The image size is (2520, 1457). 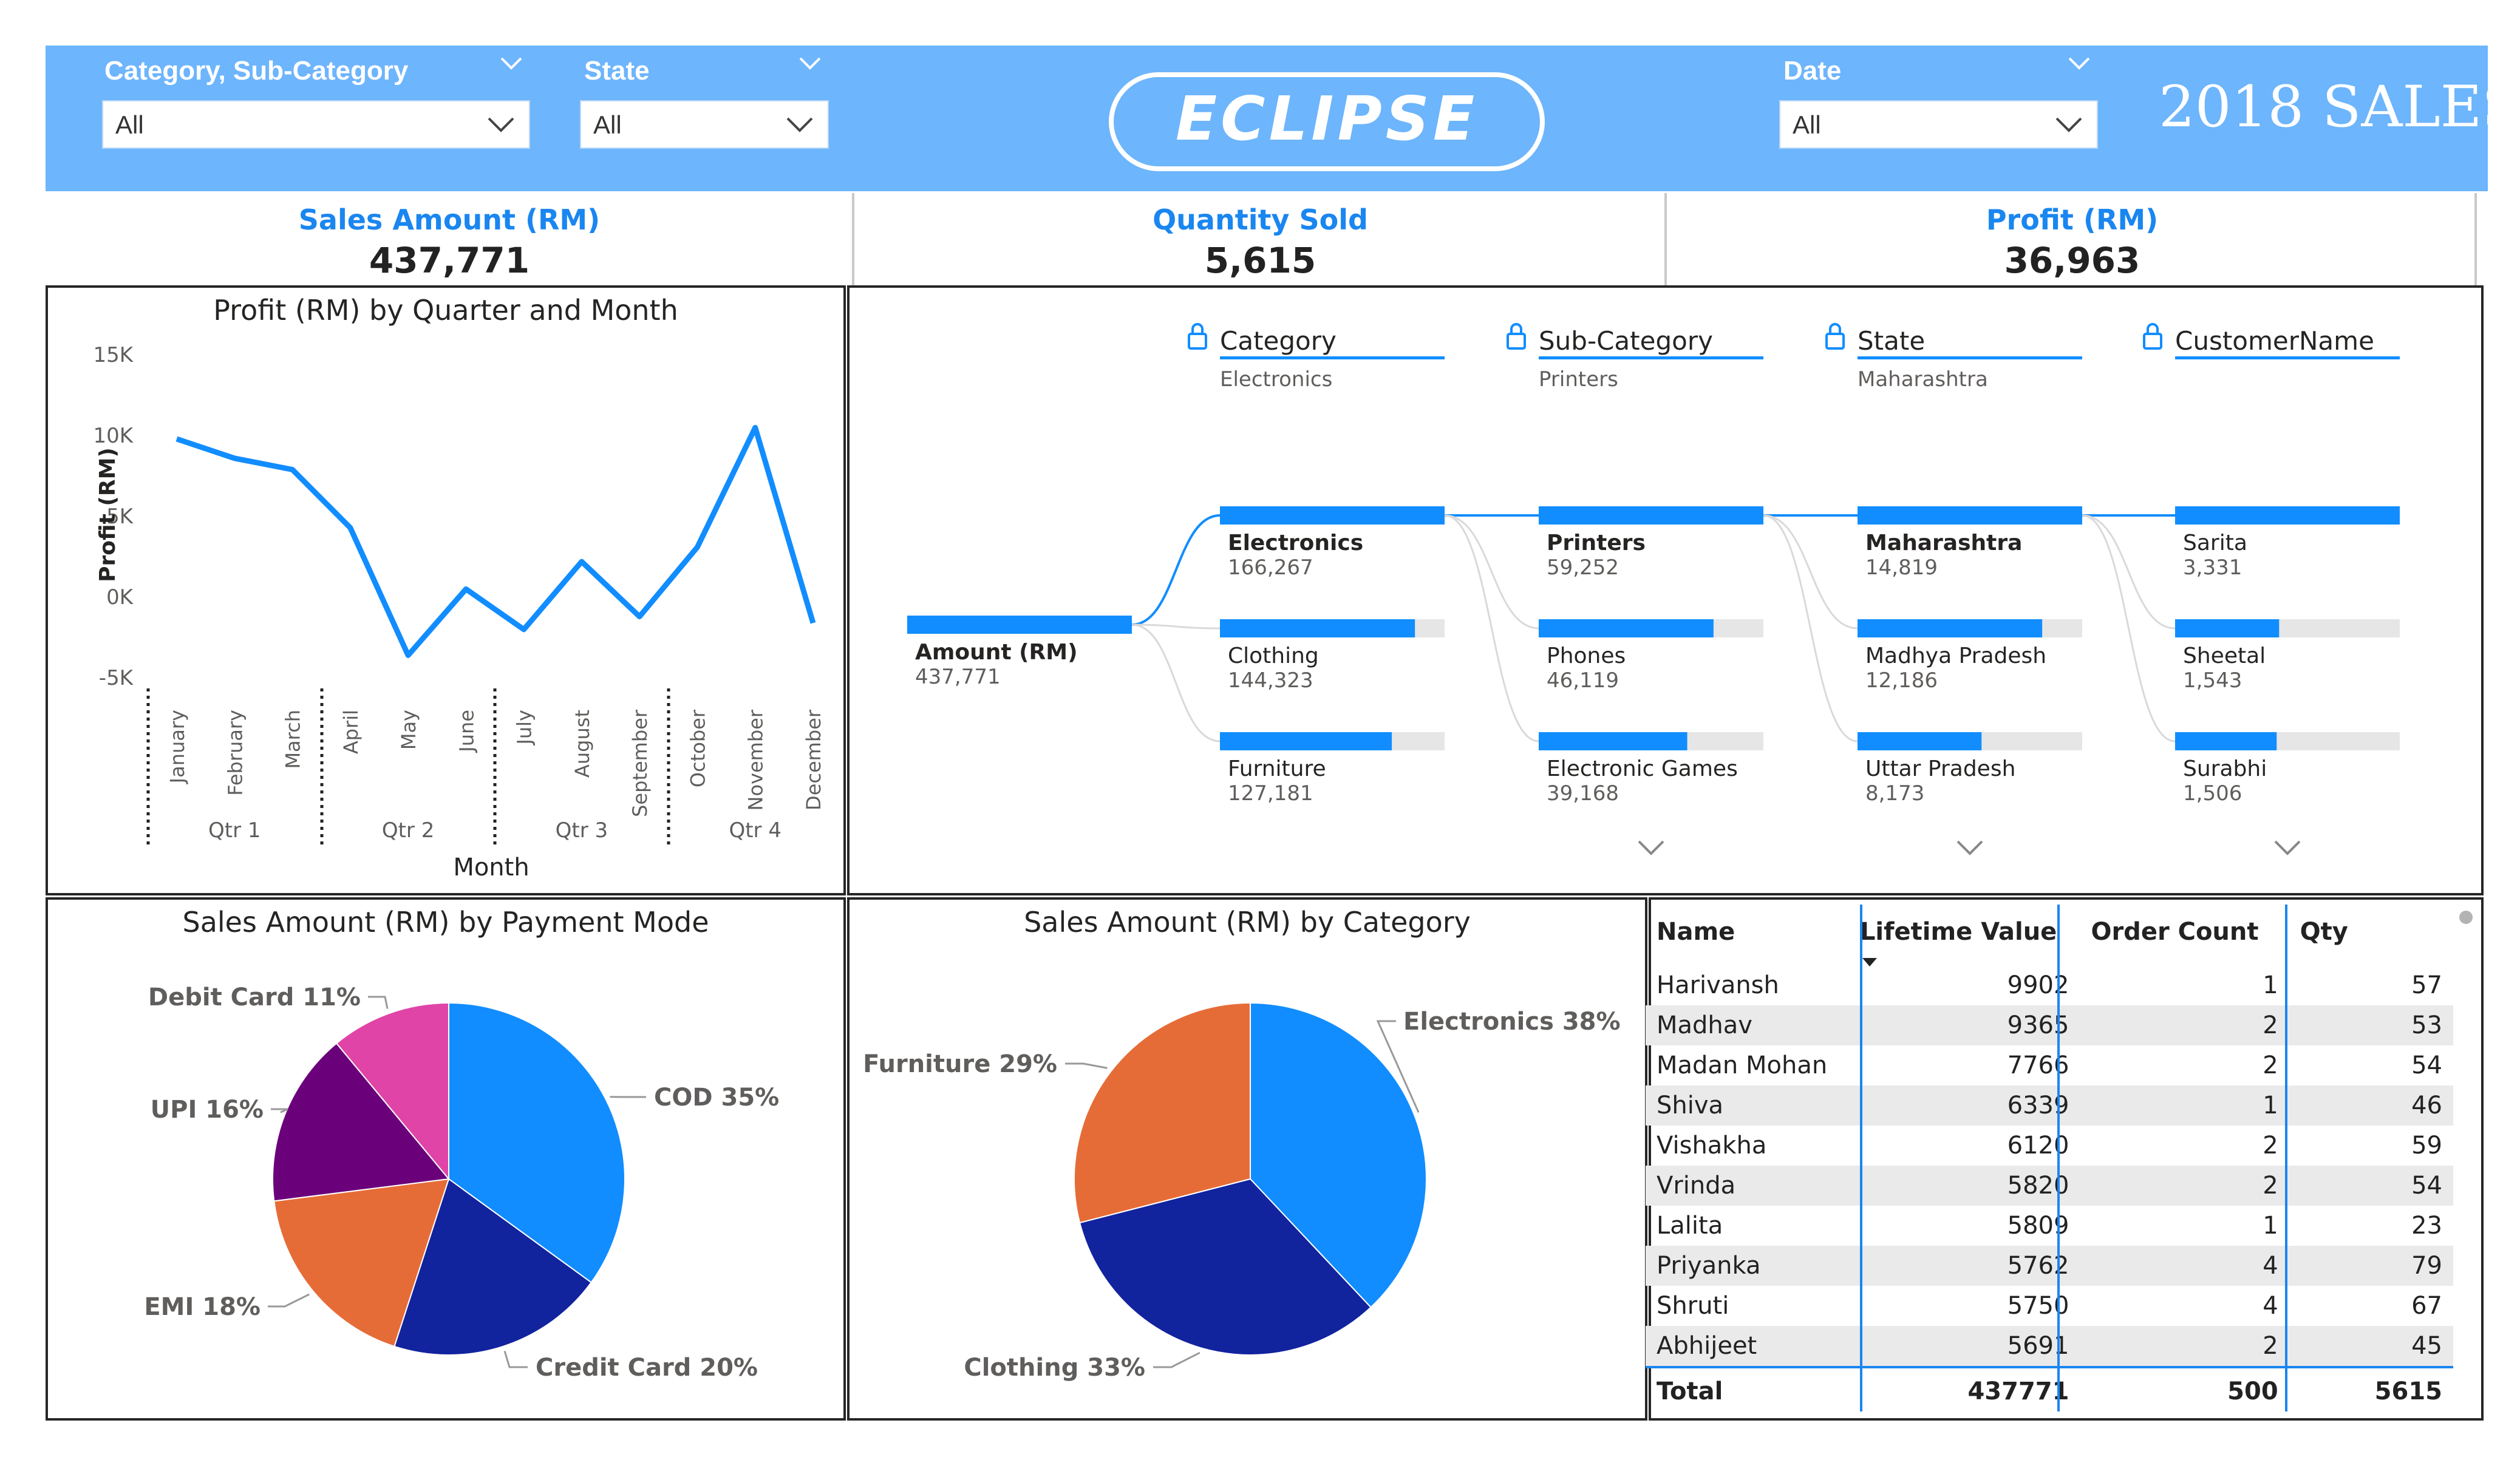 I want to click on slicer-category-dropdown: All, so click(x=316, y=124).